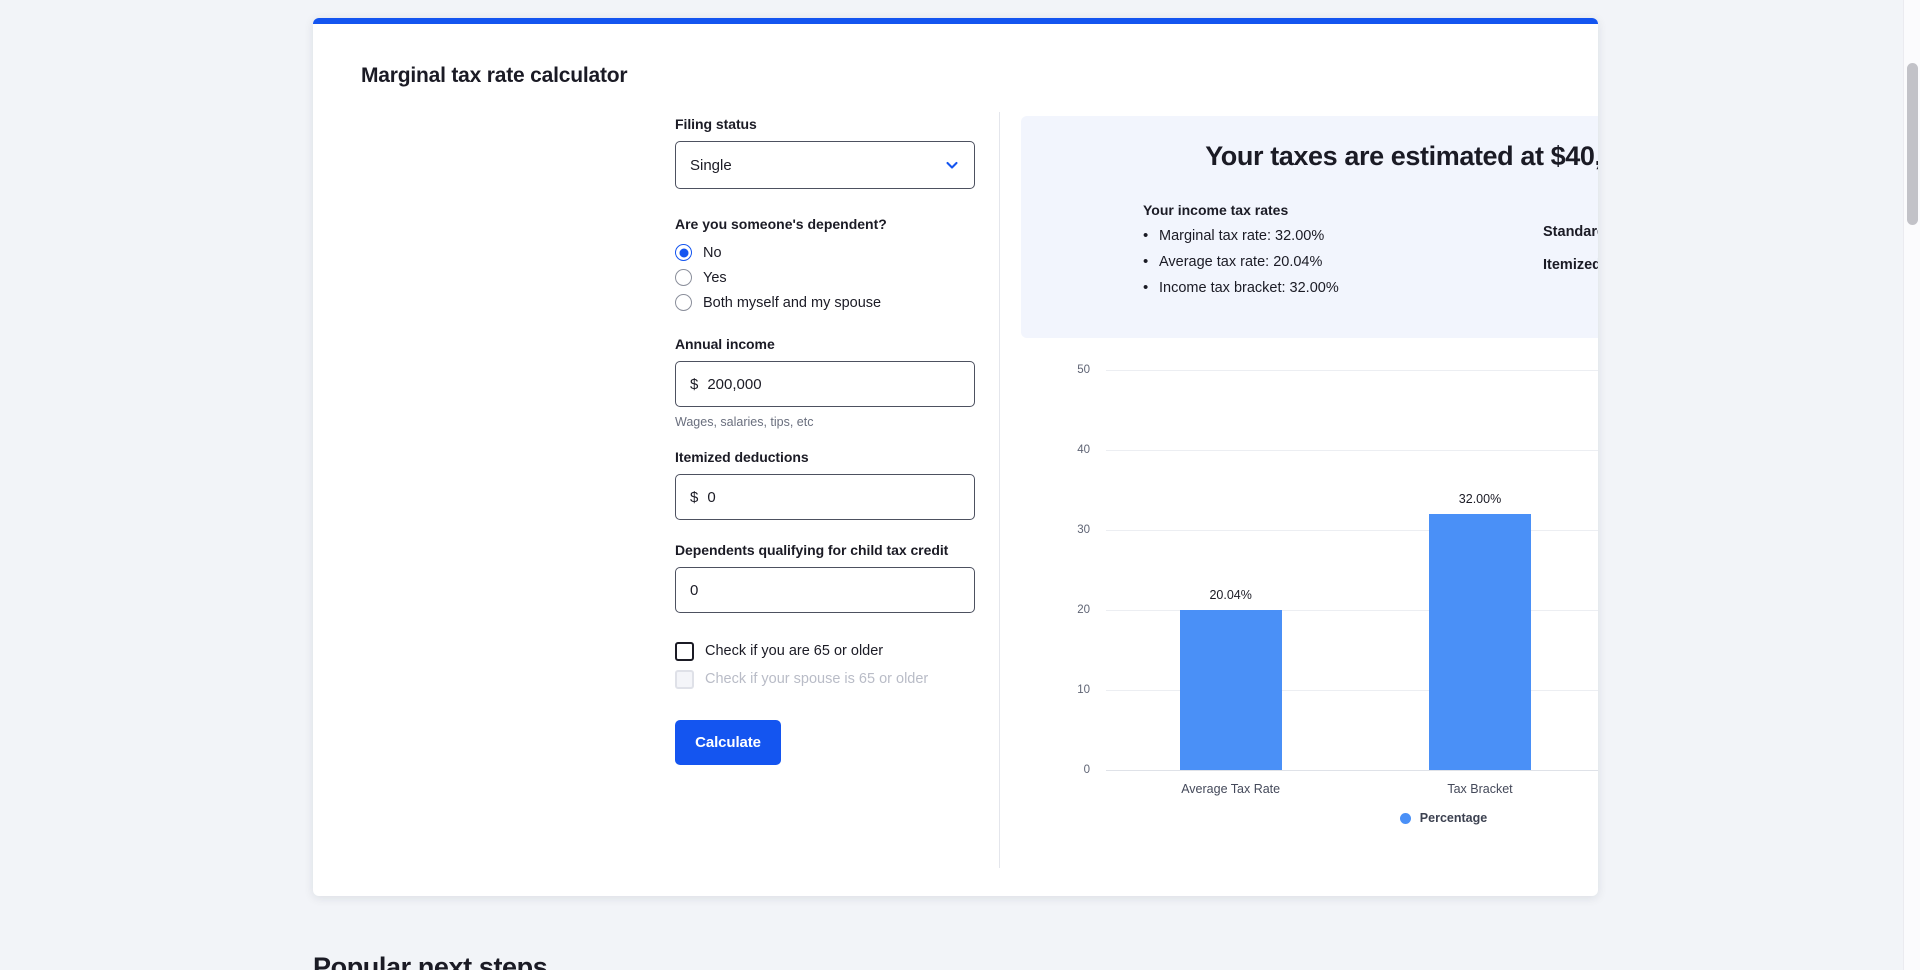  I want to click on itemized-deductions-label: Itemized deductions, so click(742, 457).